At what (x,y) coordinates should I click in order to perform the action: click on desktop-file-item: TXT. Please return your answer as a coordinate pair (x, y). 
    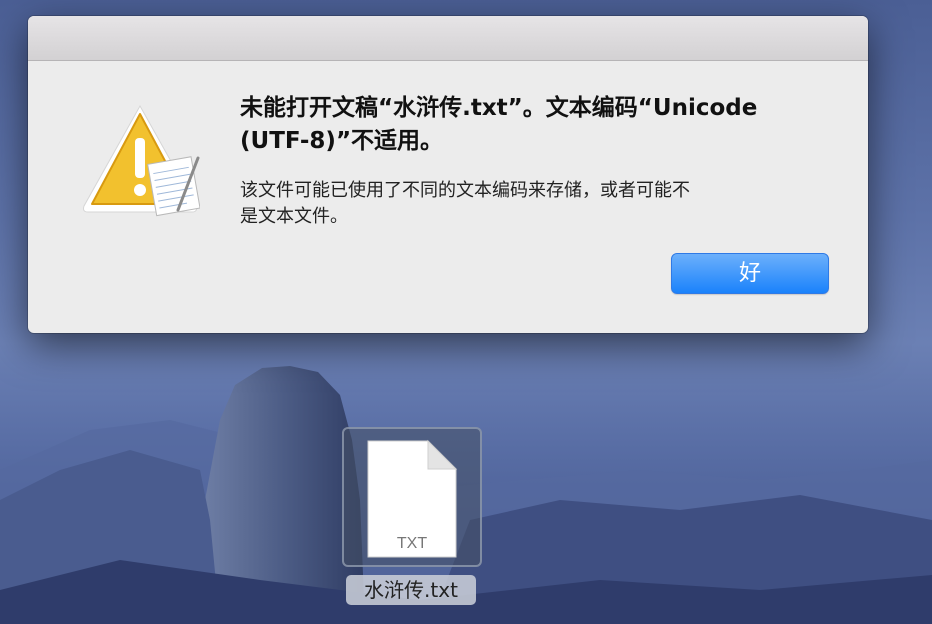
    Looking at the image, I should click on (412, 497).